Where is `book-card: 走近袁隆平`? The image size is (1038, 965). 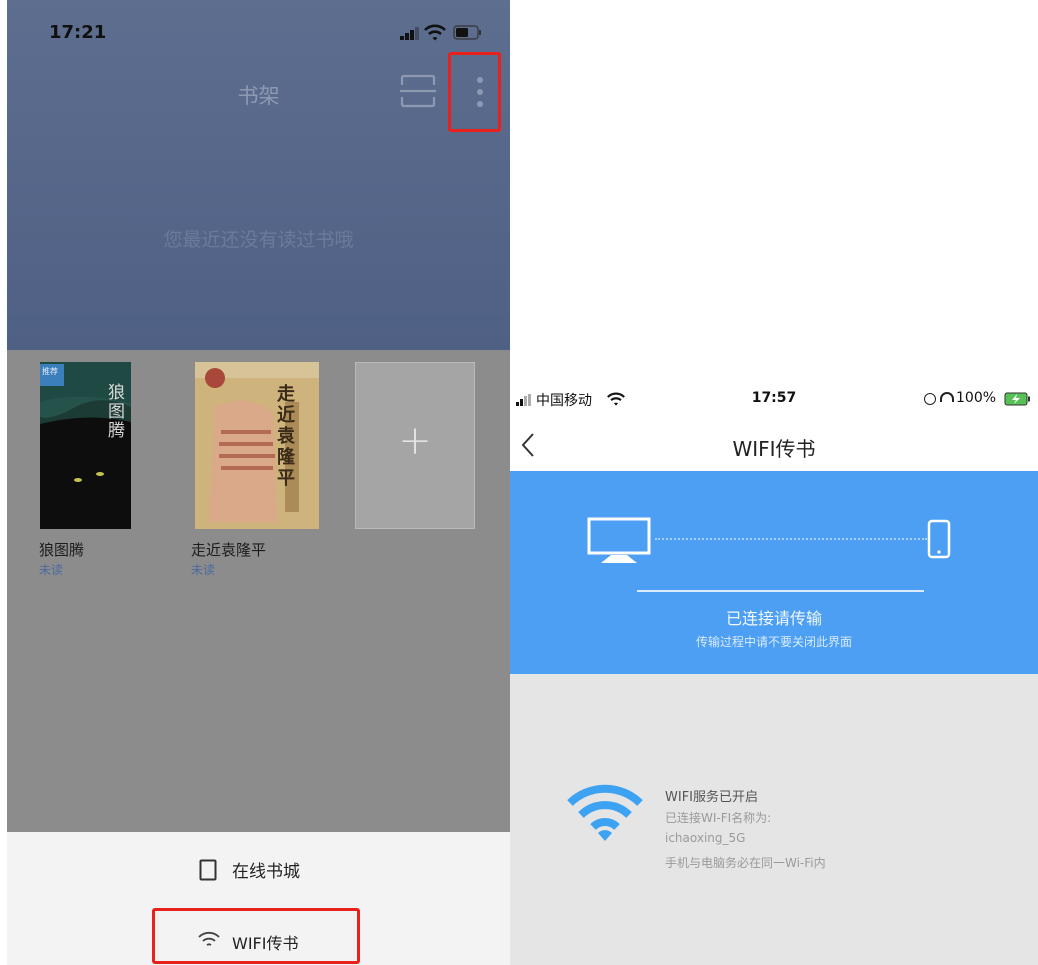
book-card: 走近袁隆平 is located at coordinates (257, 445).